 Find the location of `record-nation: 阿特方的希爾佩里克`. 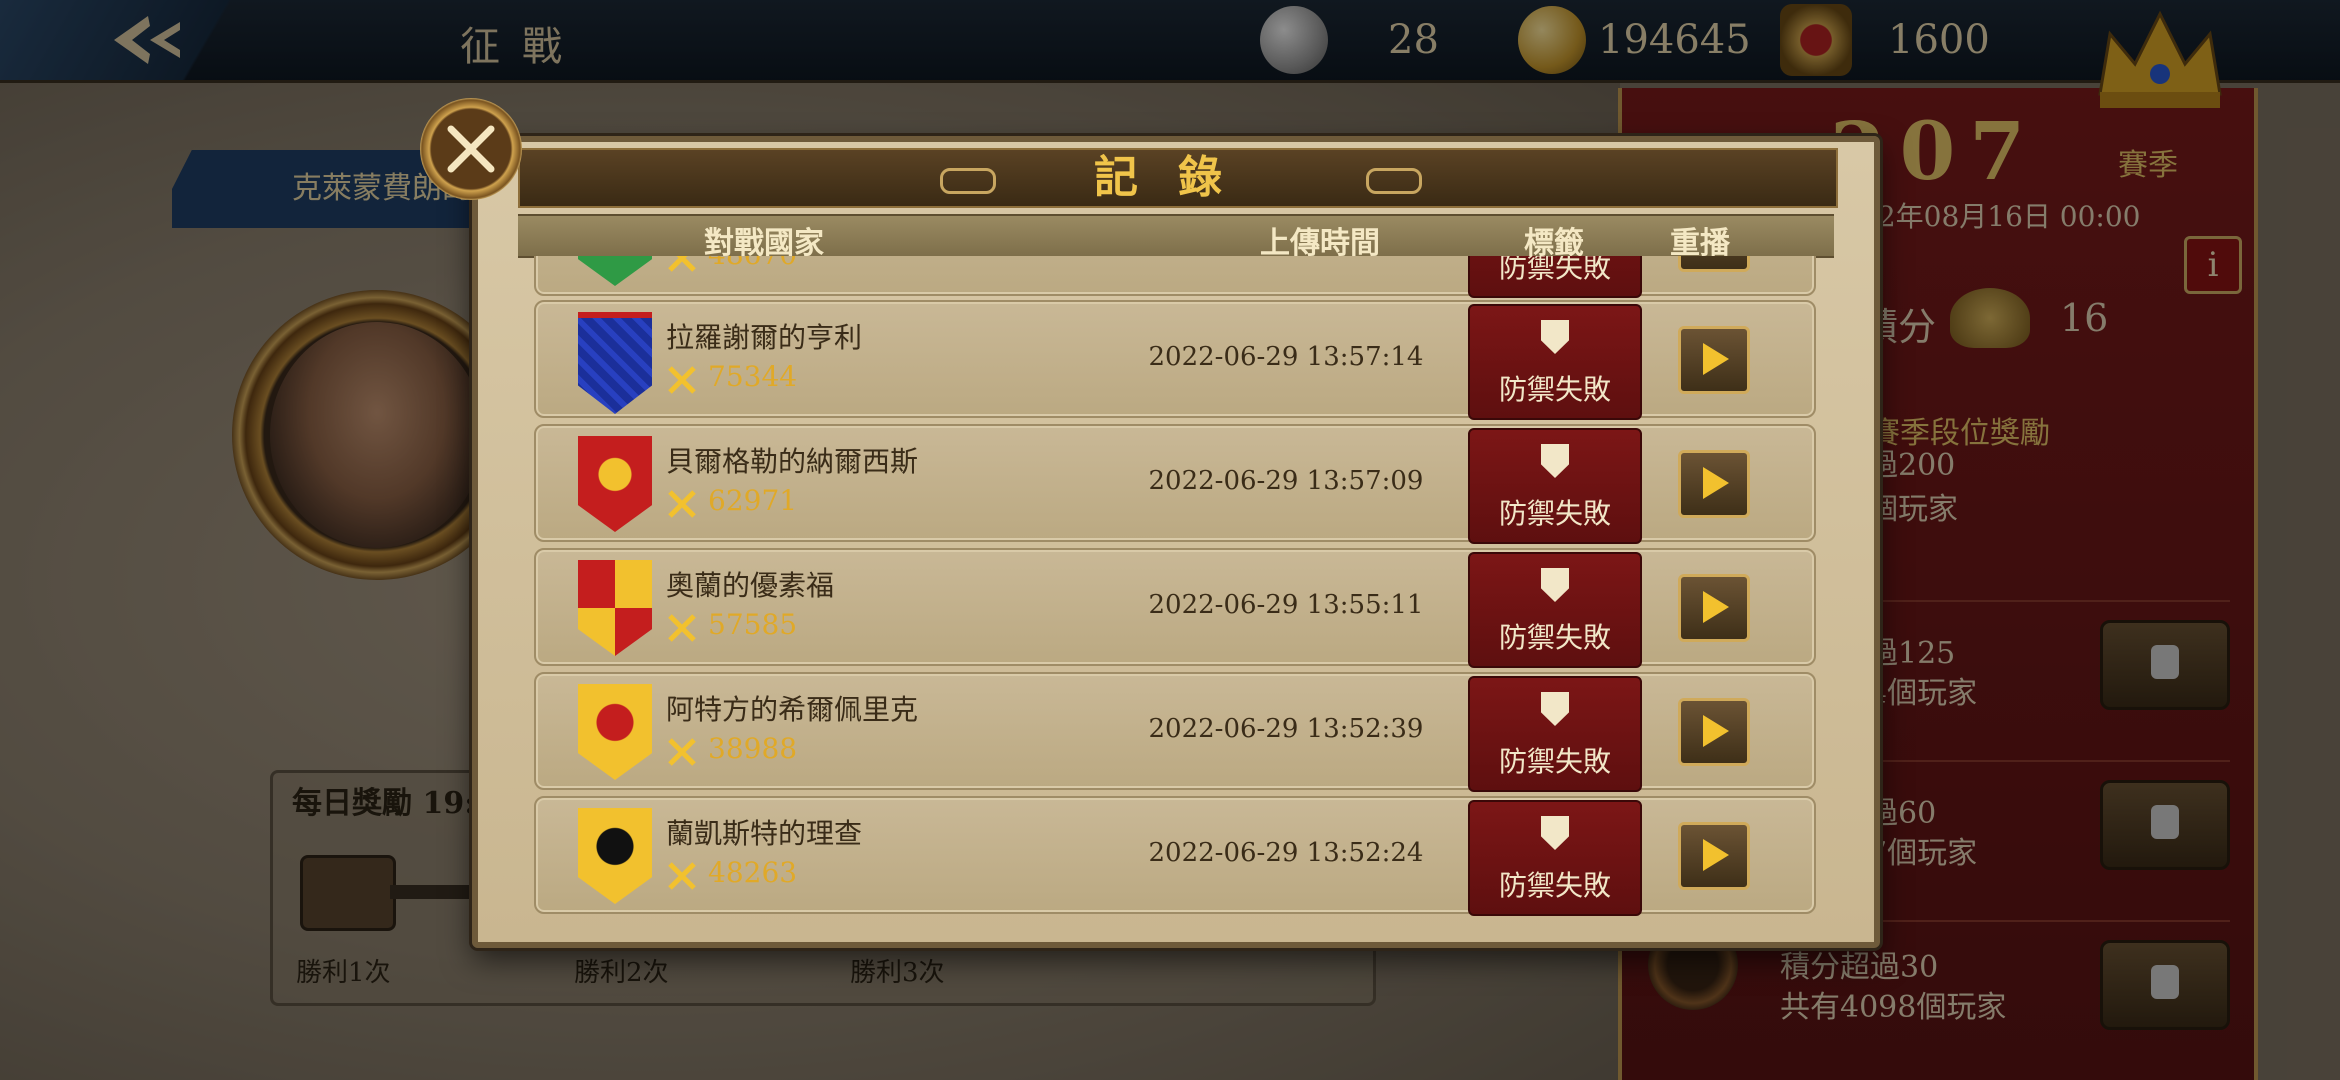

record-nation: 阿特方的希爾佩里克 is located at coordinates (792, 709).